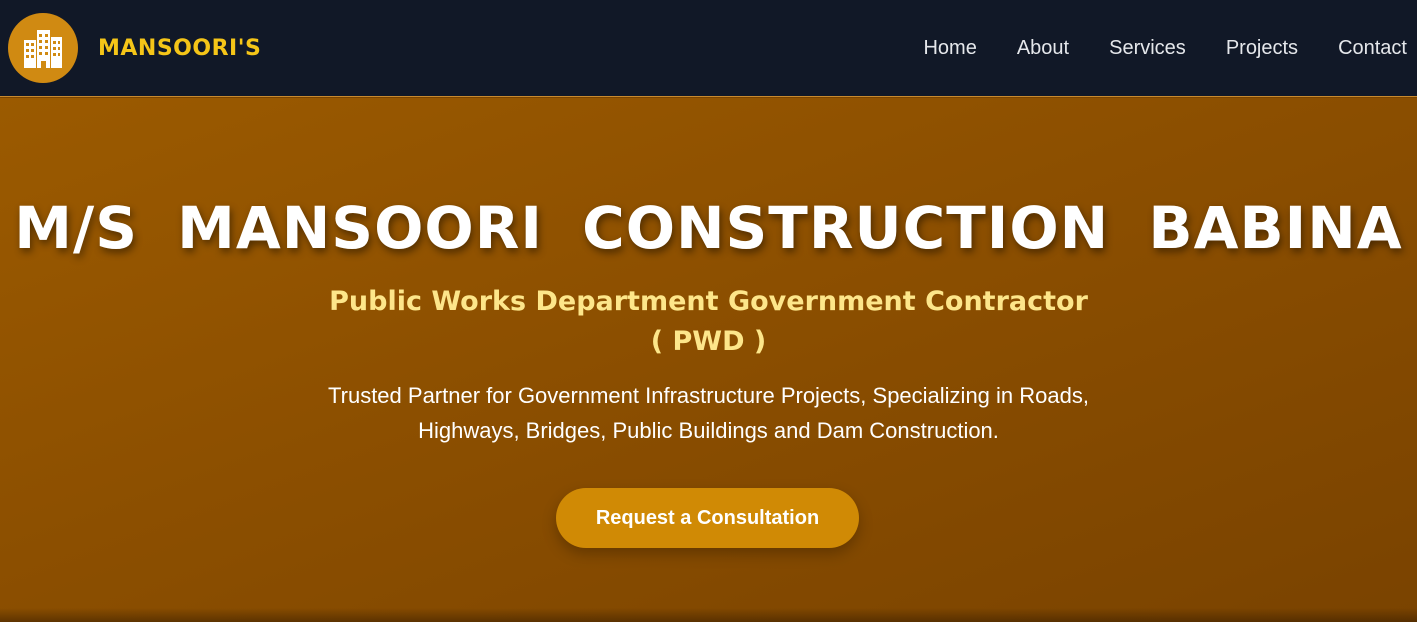  I want to click on buildings-icon, so click(43, 49).